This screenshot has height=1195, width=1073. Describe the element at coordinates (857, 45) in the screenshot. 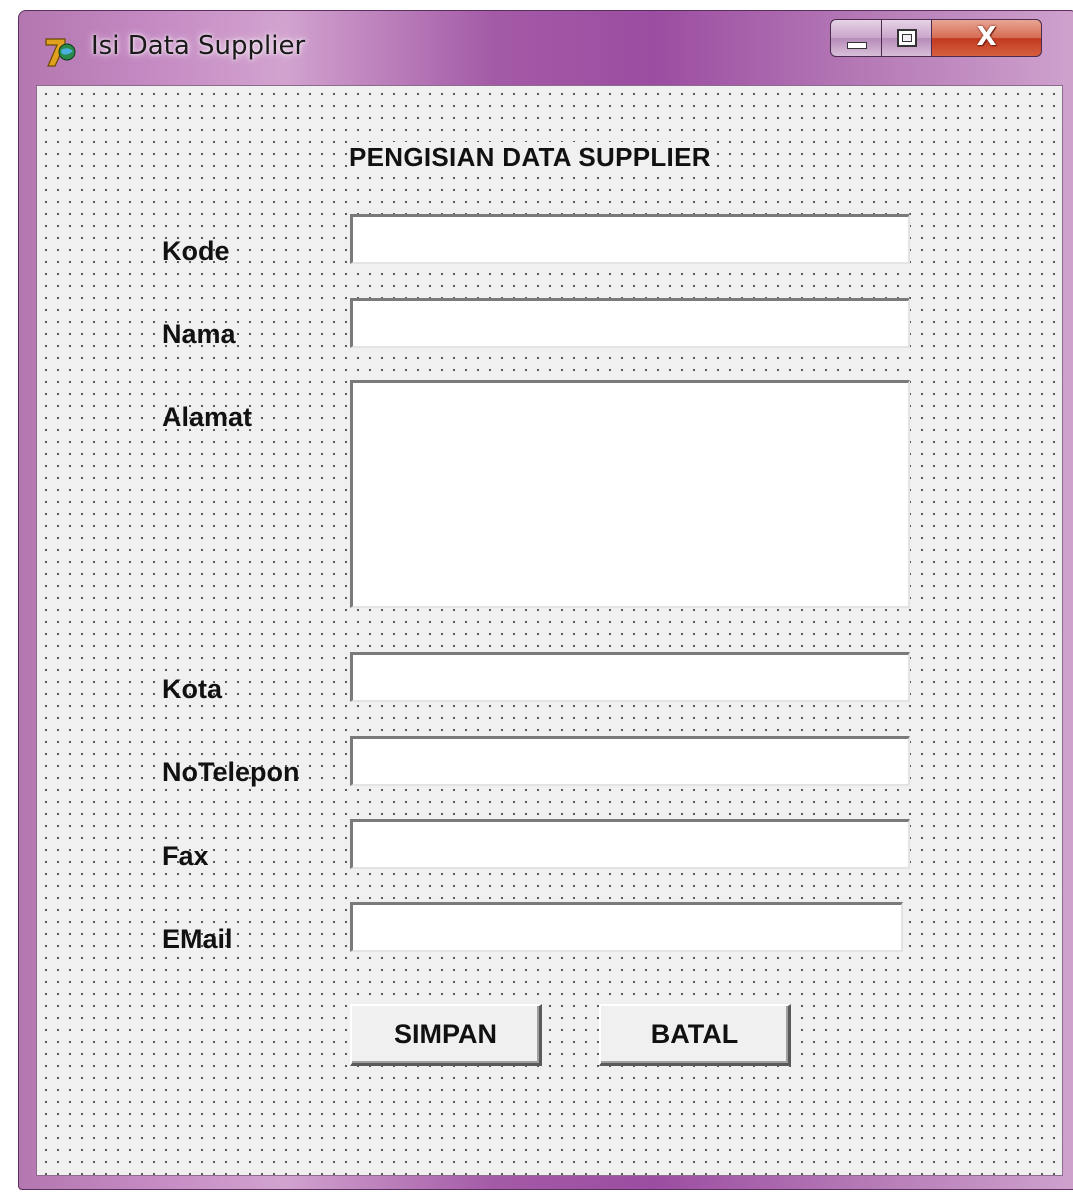

I see `minimize-icon` at that location.